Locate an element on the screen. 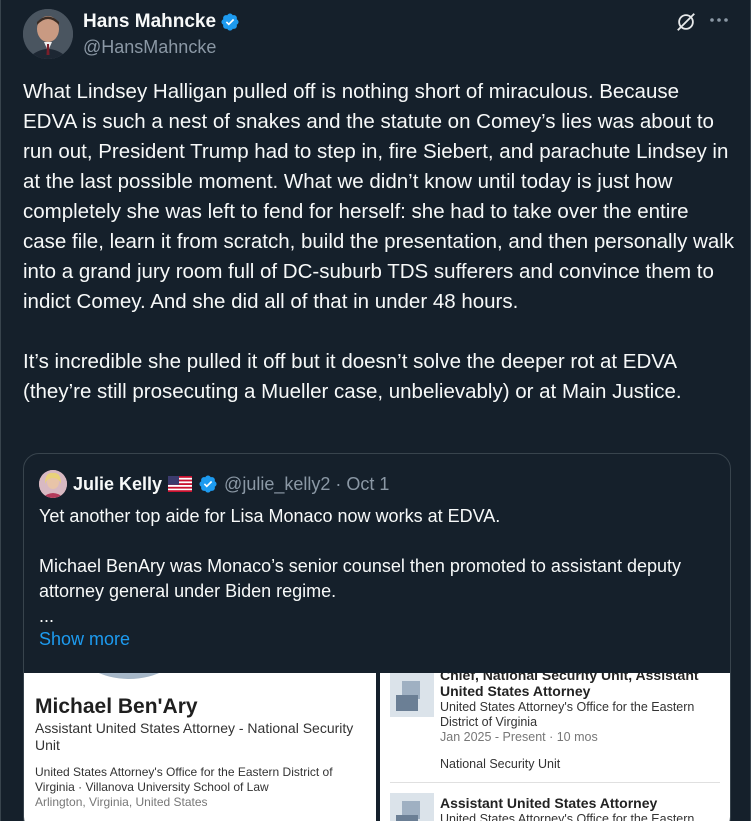 The height and width of the screenshot is (821, 751). profile-name: Michael Ben'Ary is located at coordinates (116, 706).